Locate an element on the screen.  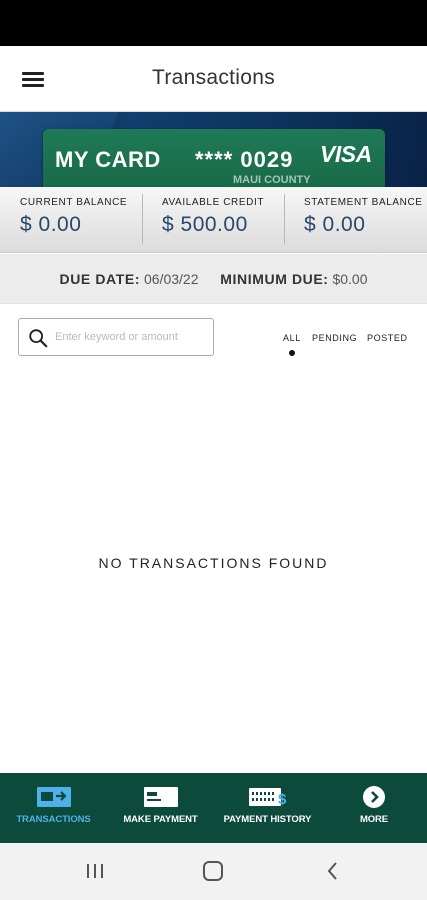
page-title: Transactions is located at coordinates (213, 77).